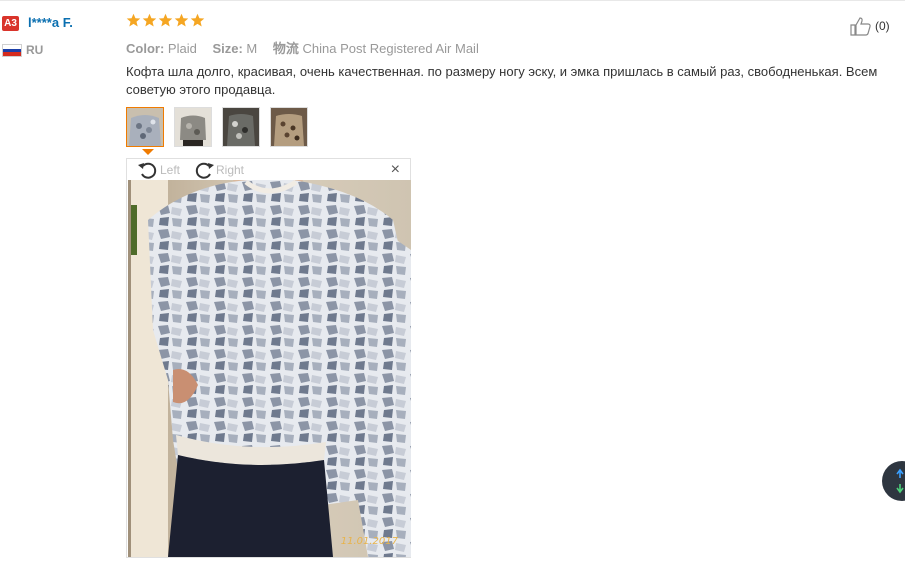 The height and width of the screenshot is (562, 905). I want to click on buyer-level-badge: A3, so click(10, 23).